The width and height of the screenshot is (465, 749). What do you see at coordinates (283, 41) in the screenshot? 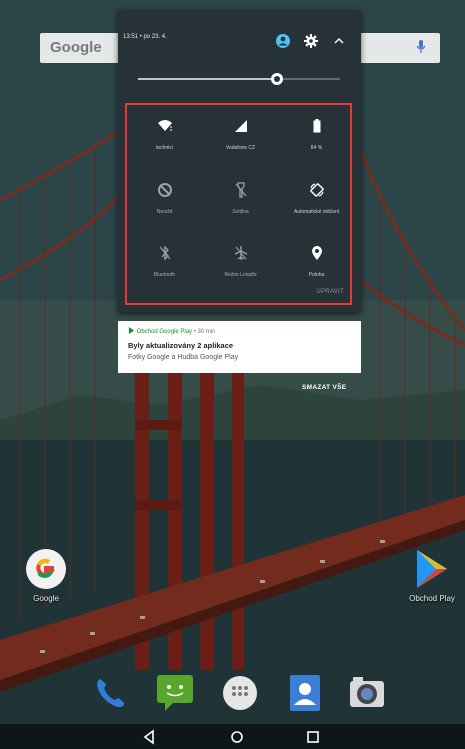
I see `user-account-icon` at bounding box center [283, 41].